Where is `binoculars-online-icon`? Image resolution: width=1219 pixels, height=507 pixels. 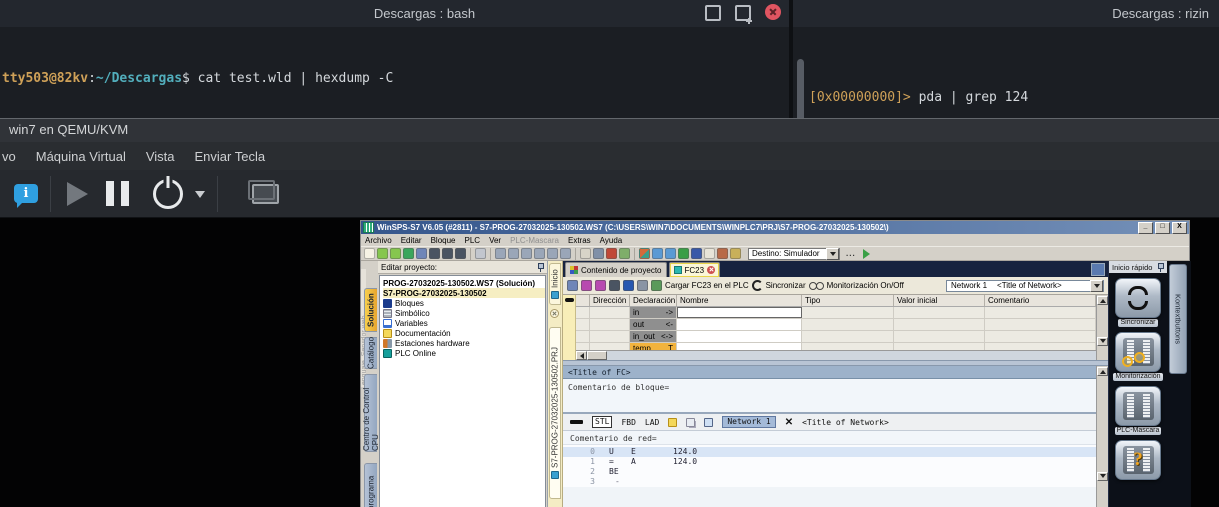 binoculars-online-icon is located at coordinates (460, 253).